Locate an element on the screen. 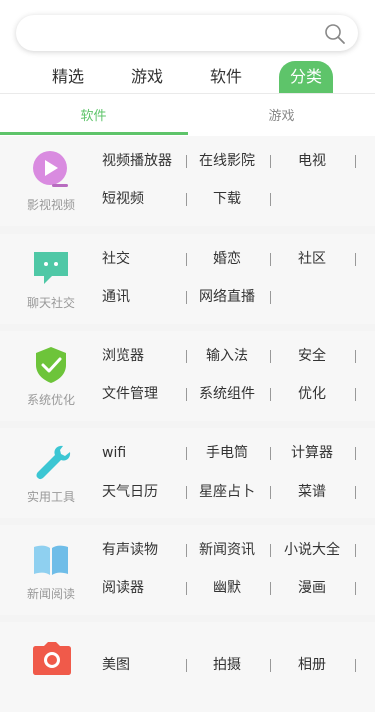 This screenshot has width=375, height=712. category-item: 有声读物 is located at coordinates (130, 550).